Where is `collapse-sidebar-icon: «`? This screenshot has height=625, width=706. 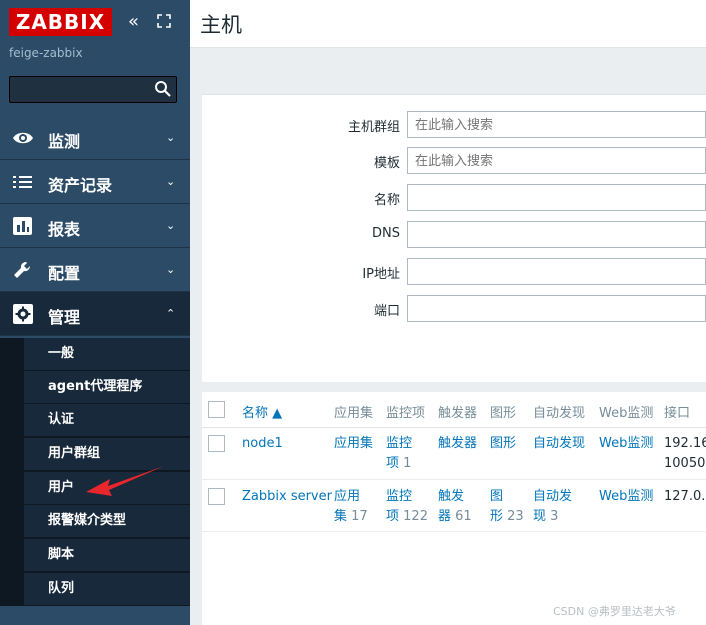
collapse-sidebar-icon: « is located at coordinates (133, 22).